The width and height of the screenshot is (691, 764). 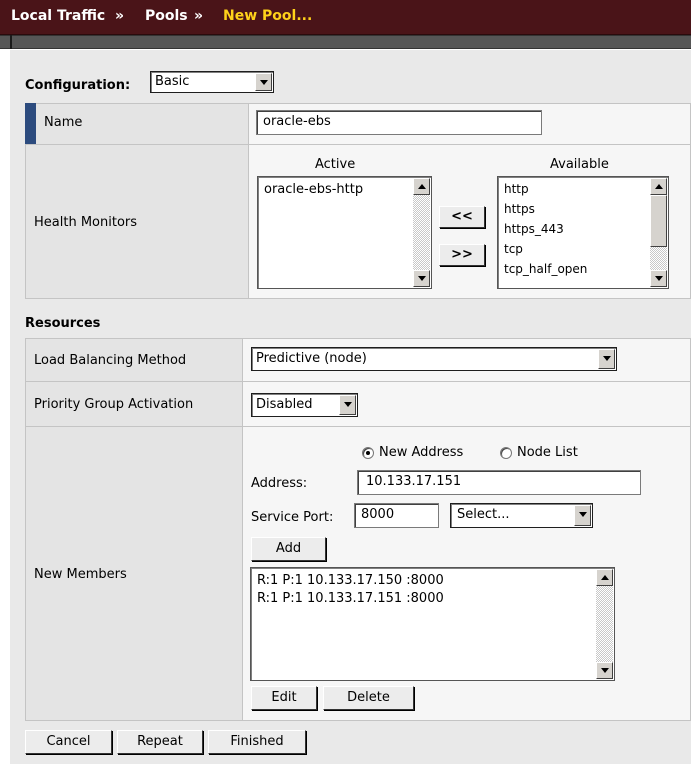 I want to click on cancel-button: Cancel, so click(x=68, y=742).